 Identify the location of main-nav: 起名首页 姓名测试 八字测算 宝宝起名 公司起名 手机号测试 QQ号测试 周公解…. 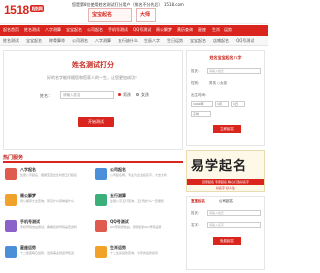
(134, 30).